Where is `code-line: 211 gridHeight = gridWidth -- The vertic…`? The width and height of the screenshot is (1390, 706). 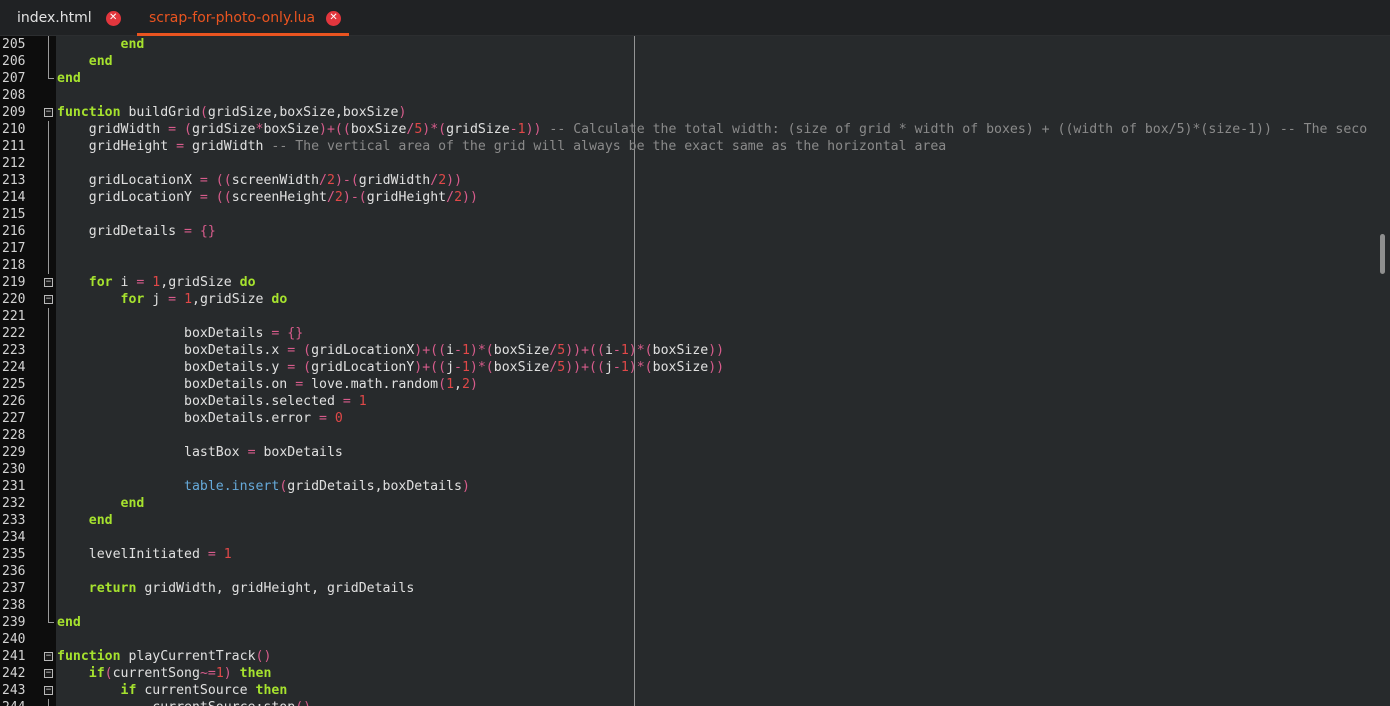 code-line: 211 gridHeight = gridWidth -- The vertic… is located at coordinates (689, 146).